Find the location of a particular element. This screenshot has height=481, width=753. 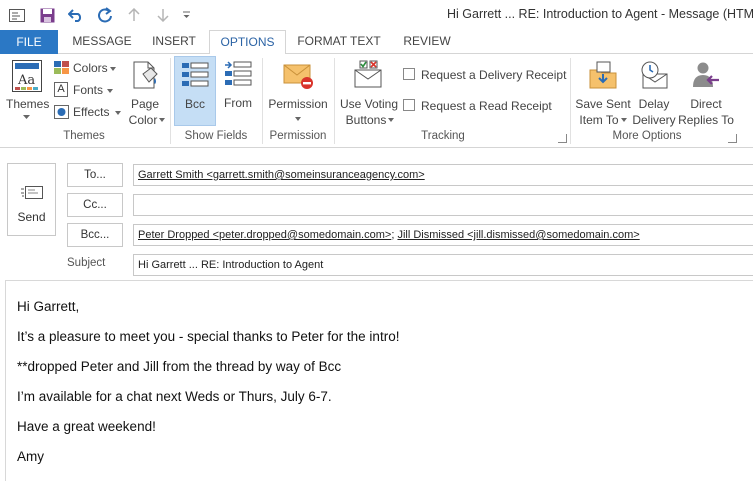

send-button: Send is located at coordinates (31, 199).